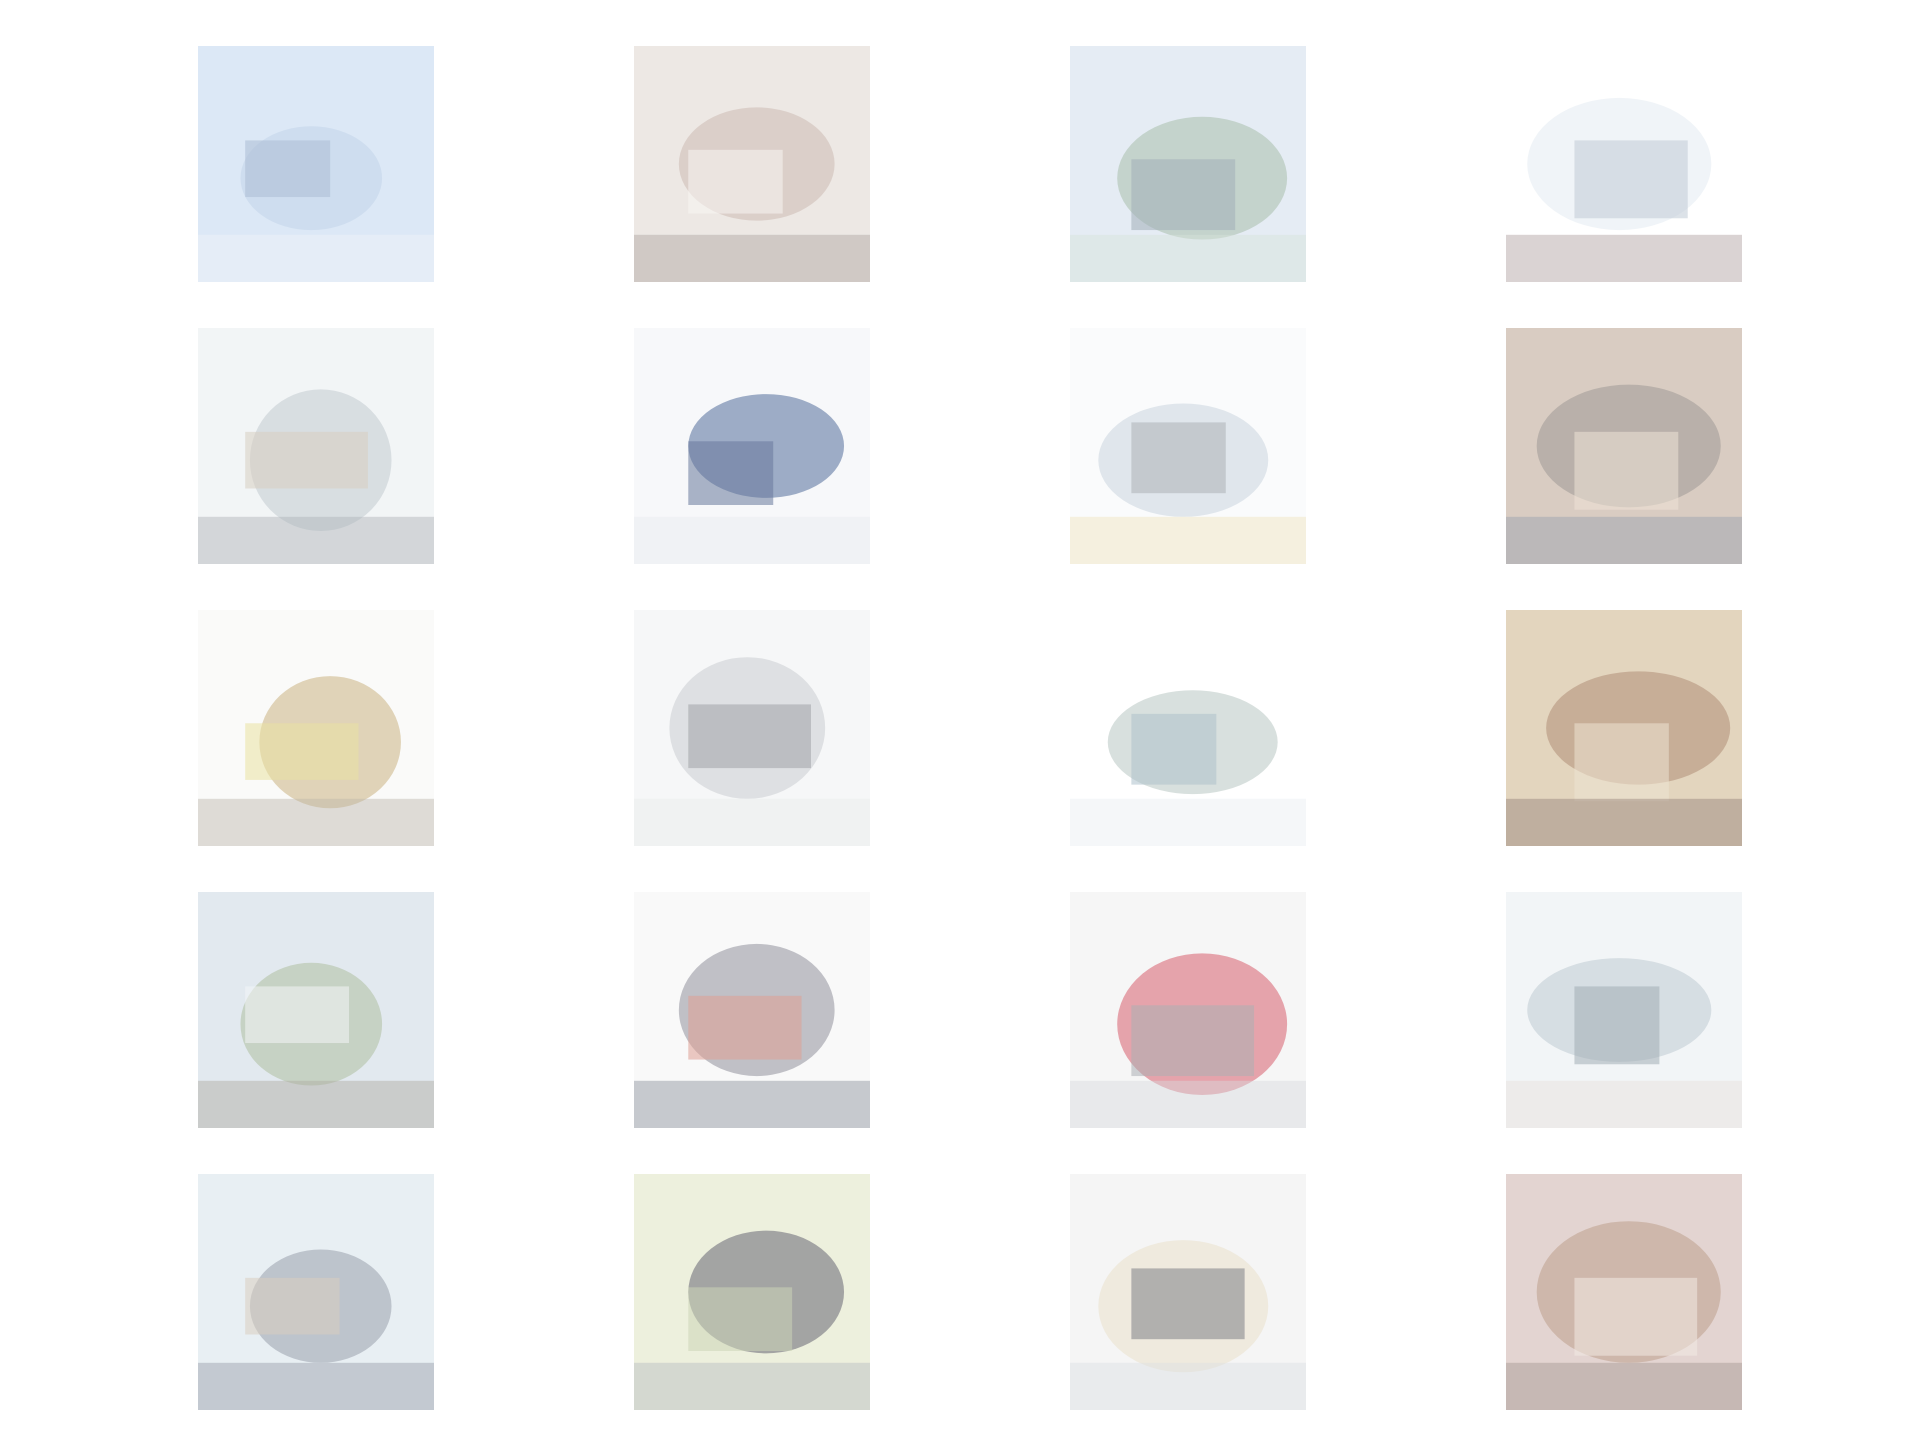  I want to click on image-tile-airplane, so click(316, 164).